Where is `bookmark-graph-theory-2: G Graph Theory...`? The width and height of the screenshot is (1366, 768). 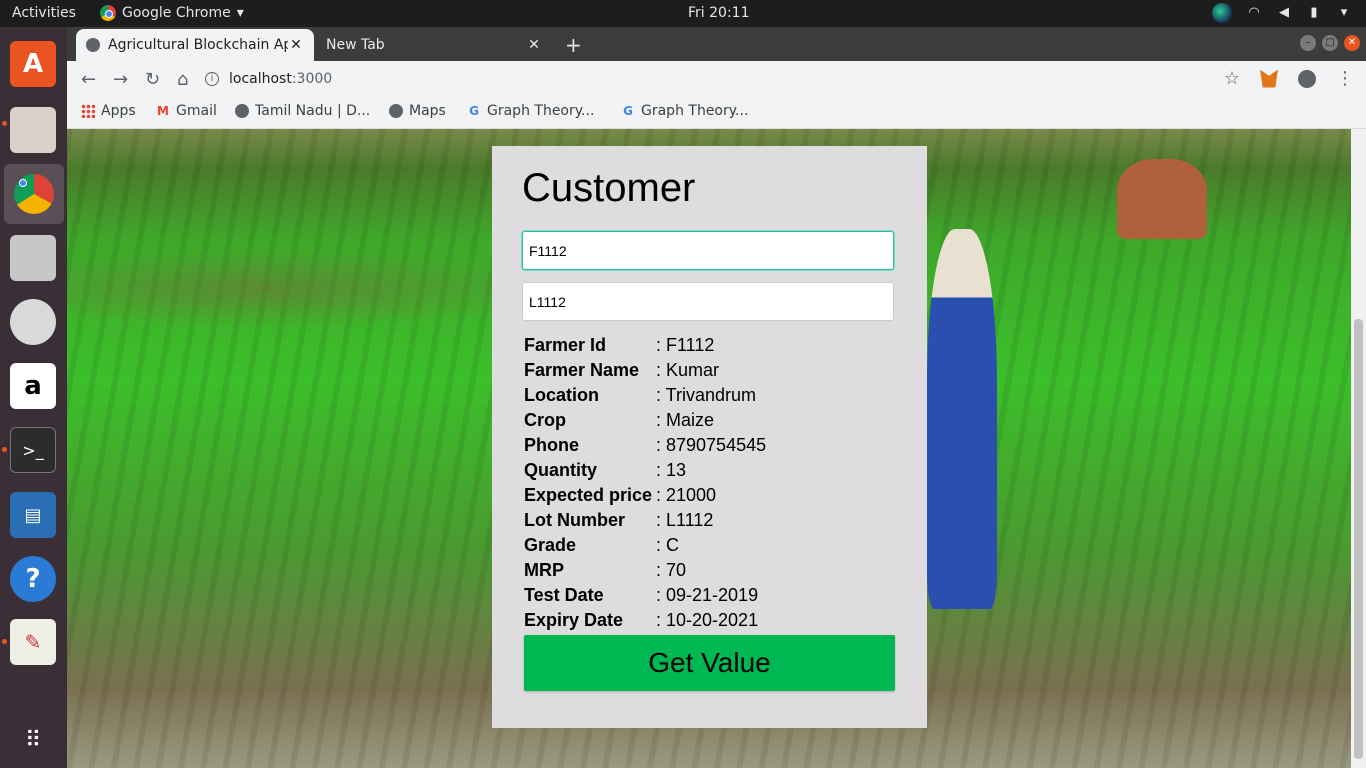 bookmark-graph-theory-2: G Graph Theory... is located at coordinates (684, 111).